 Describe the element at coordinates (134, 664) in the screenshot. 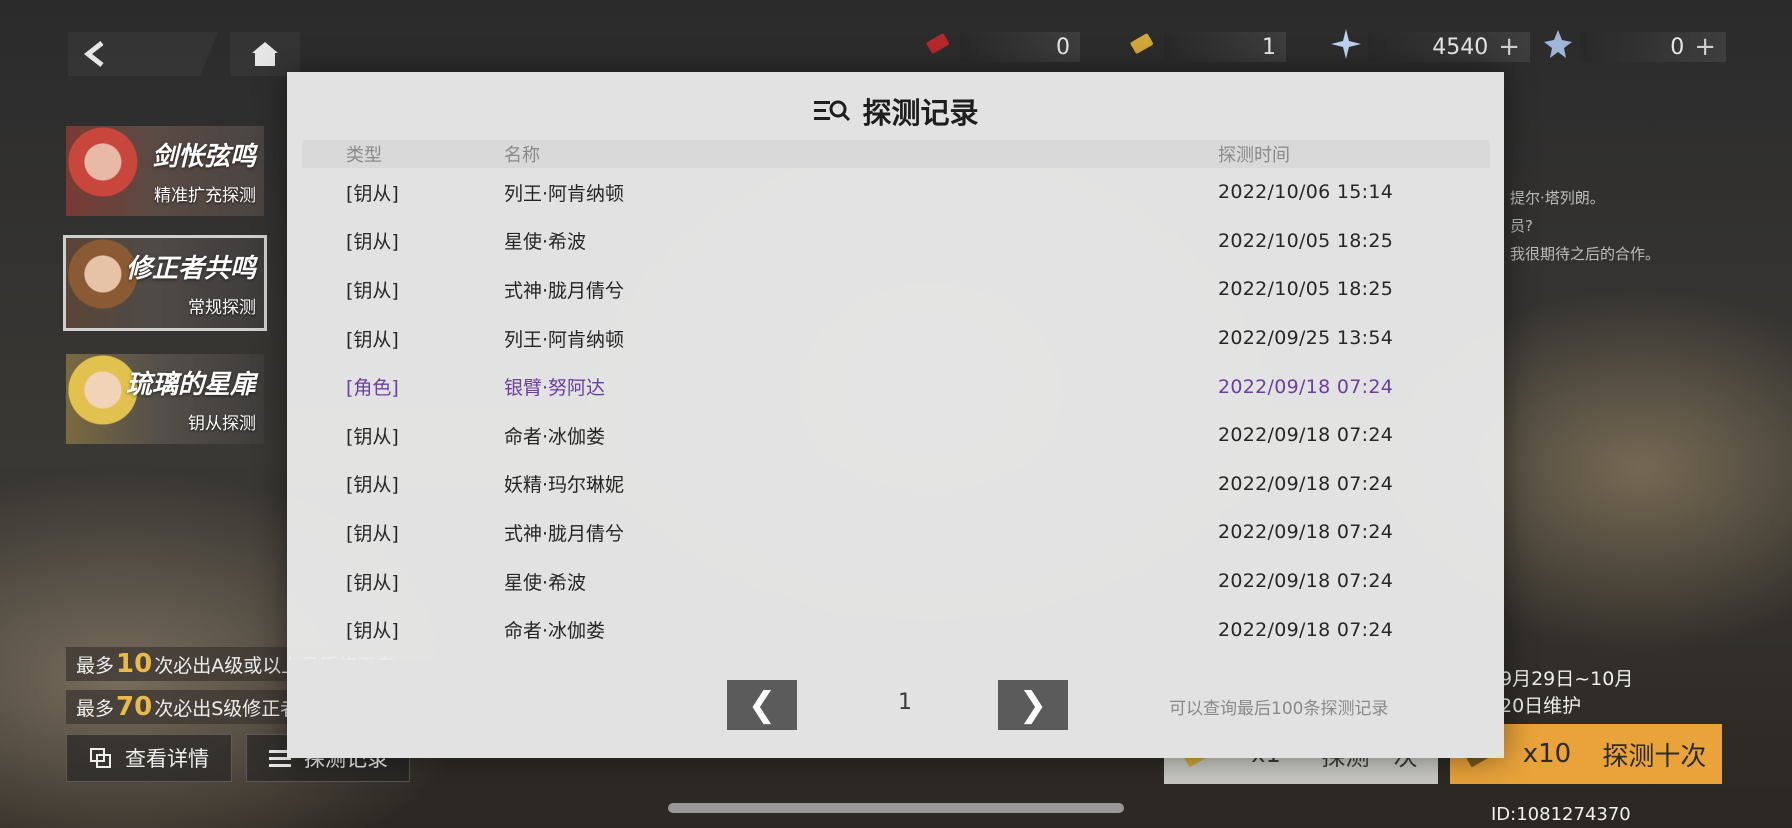

I see `pity-count: 10` at that location.